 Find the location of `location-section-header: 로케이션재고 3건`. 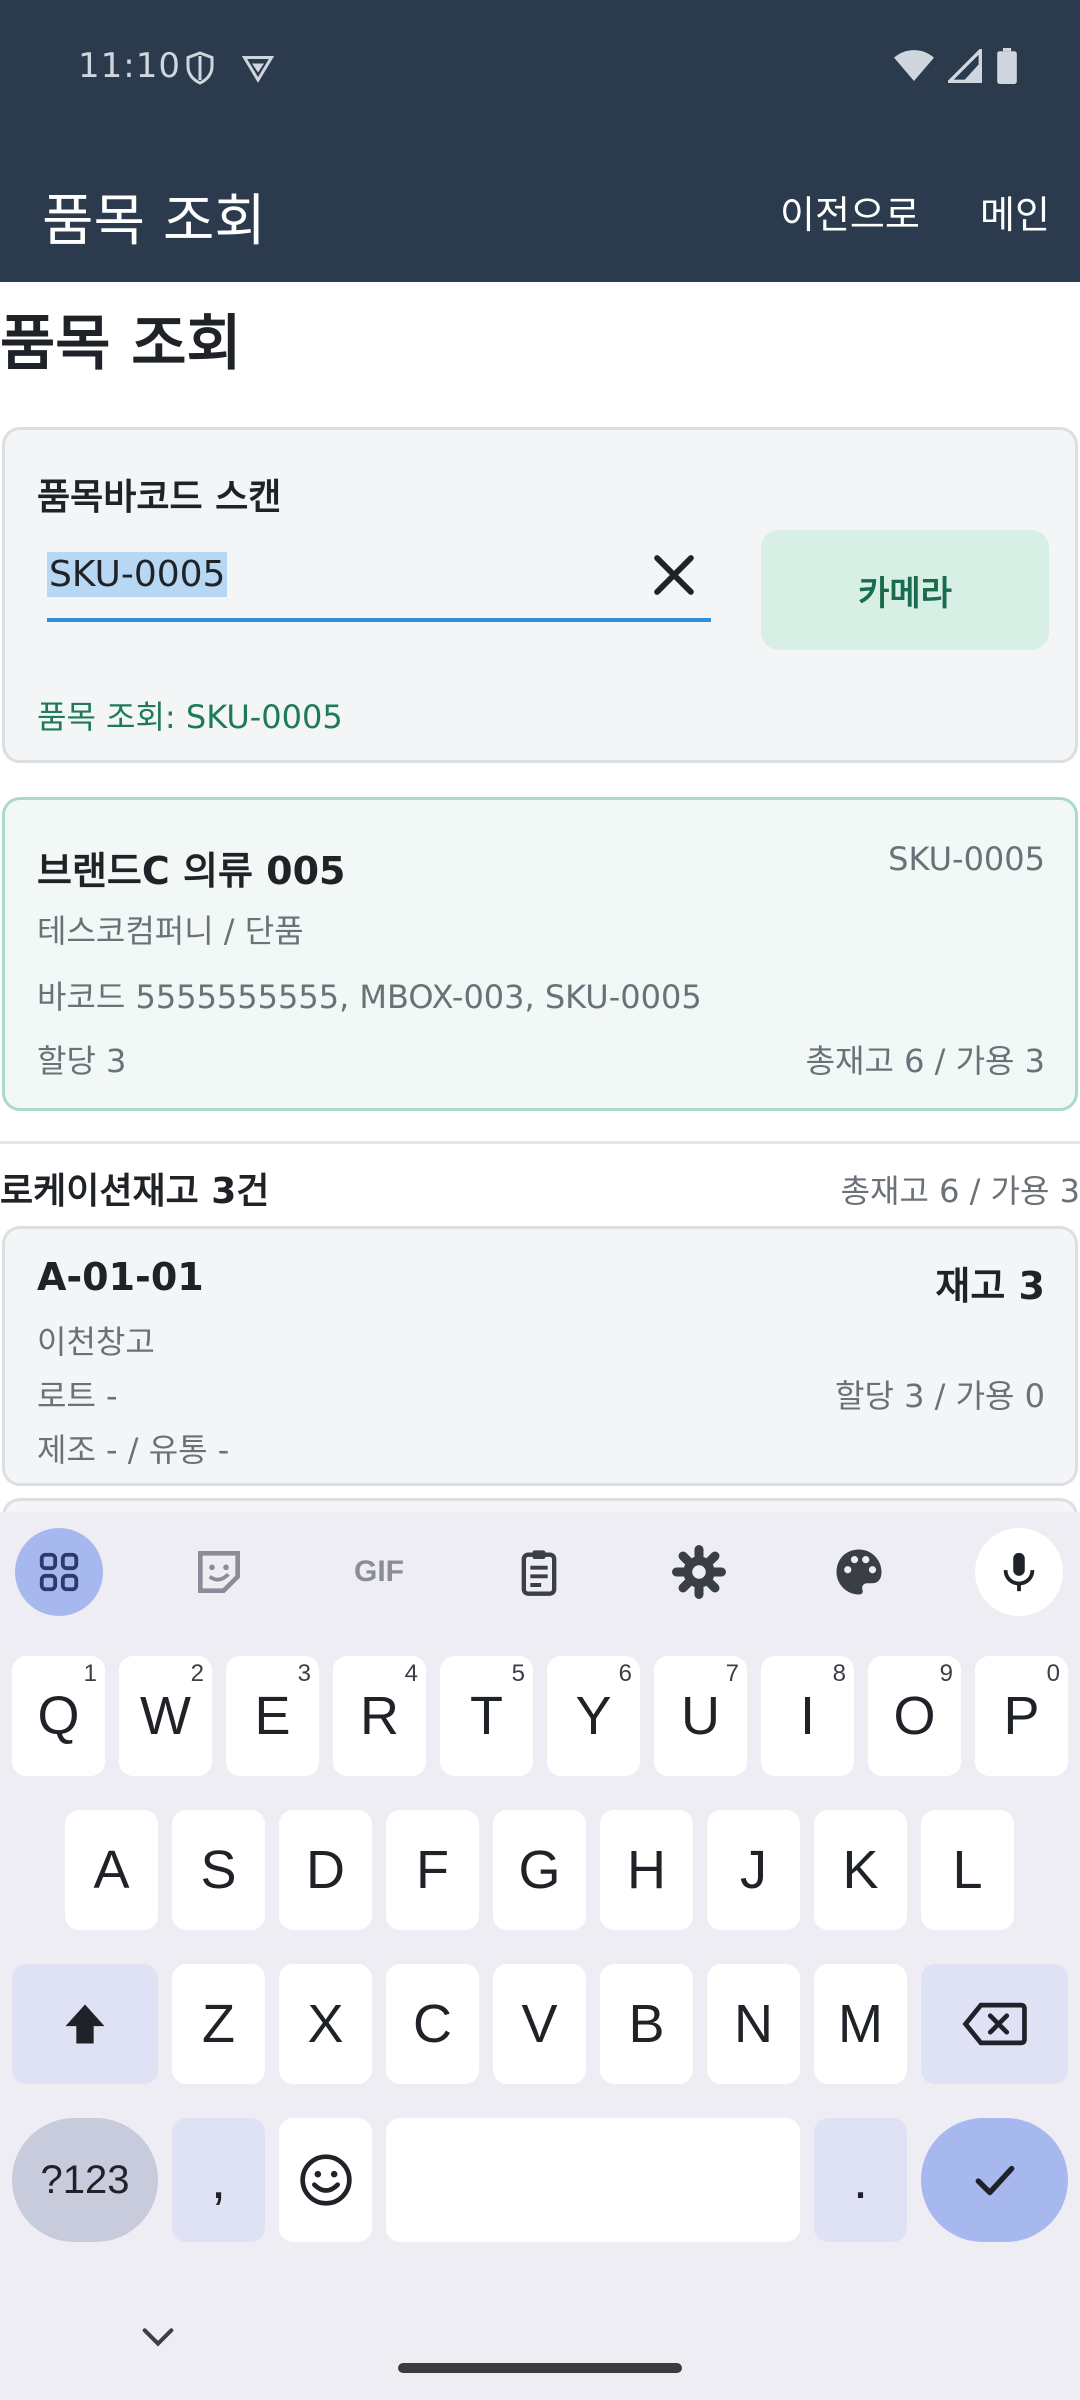

location-section-header: 로케이션재고 3건 is located at coordinates (135, 1191).